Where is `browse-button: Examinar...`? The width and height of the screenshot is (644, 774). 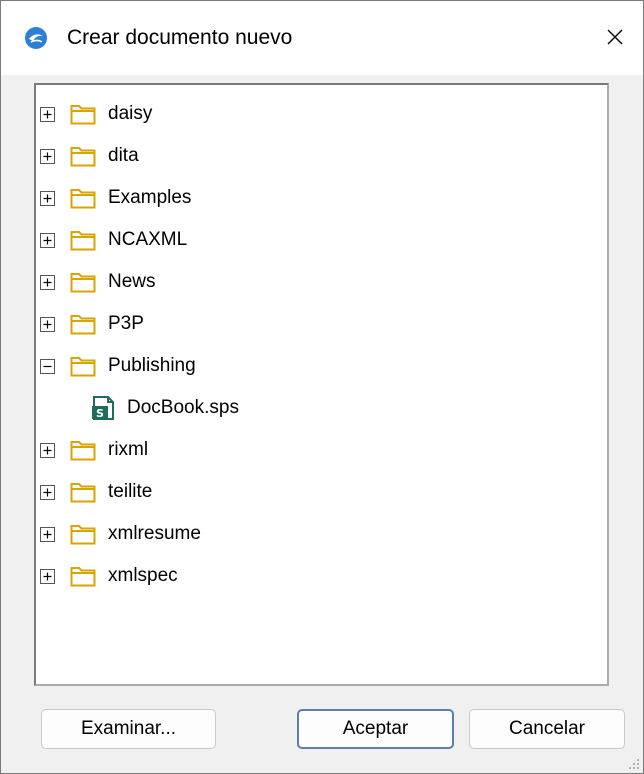 browse-button: Examinar... is located at coordinates (128, 729).